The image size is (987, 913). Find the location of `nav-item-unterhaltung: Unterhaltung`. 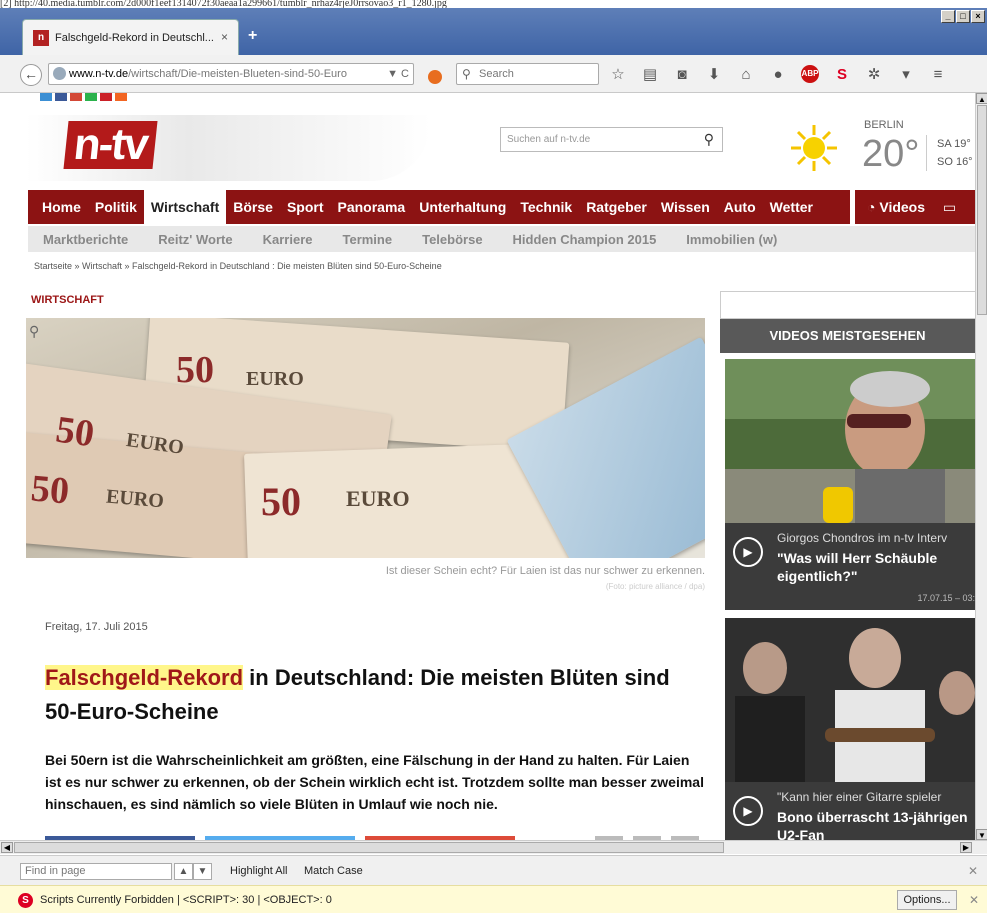

nav-item-unterhaltung: Unterhaltung is located at coordinates (462, 207).